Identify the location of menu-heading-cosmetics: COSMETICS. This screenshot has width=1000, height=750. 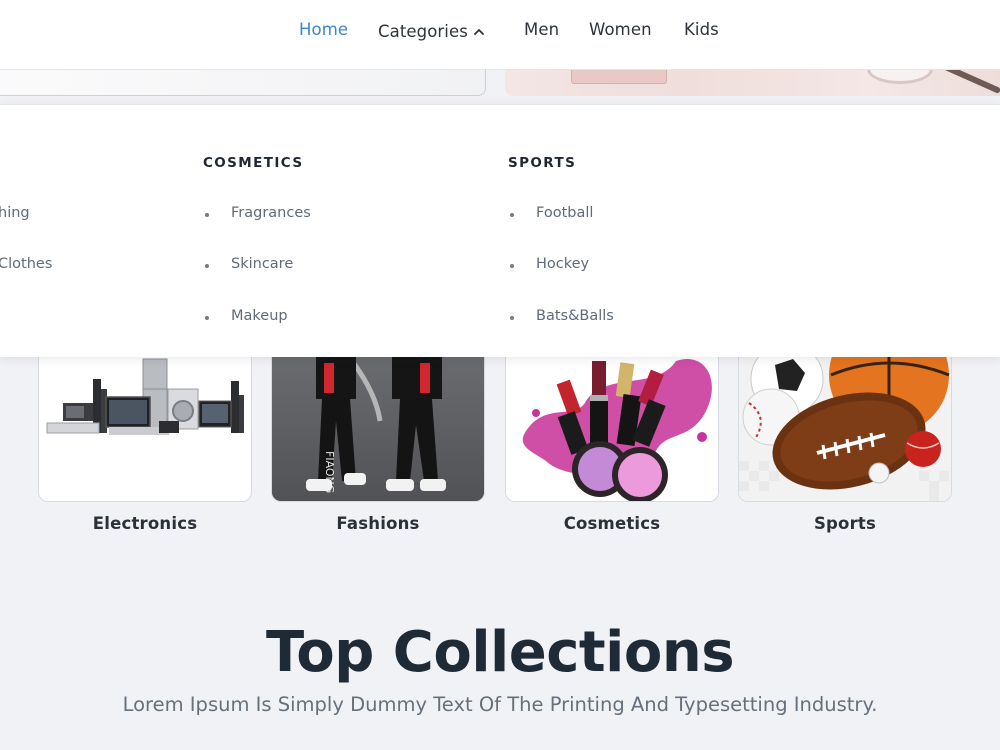
(253, 163).